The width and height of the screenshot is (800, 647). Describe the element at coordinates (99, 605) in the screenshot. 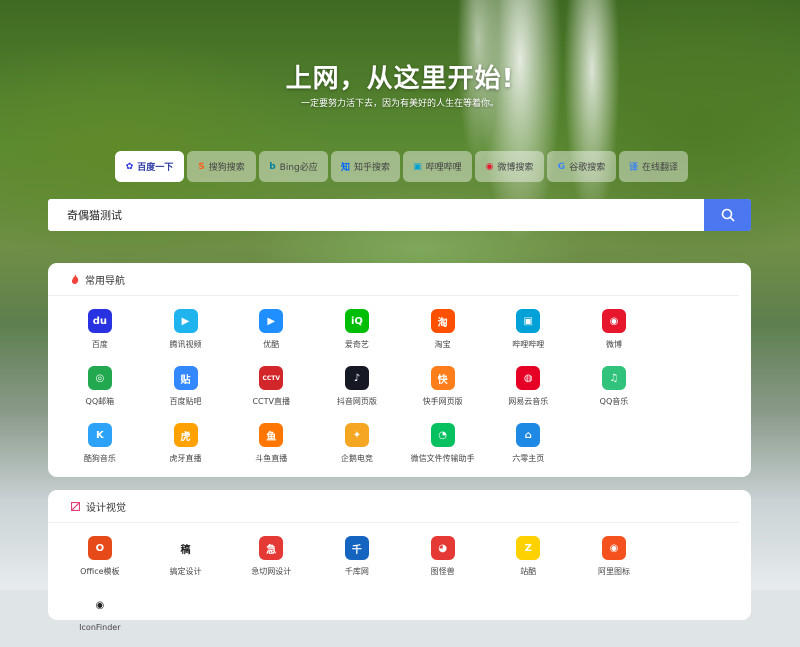

I see `iconfinder-icon: ◉` at that location.